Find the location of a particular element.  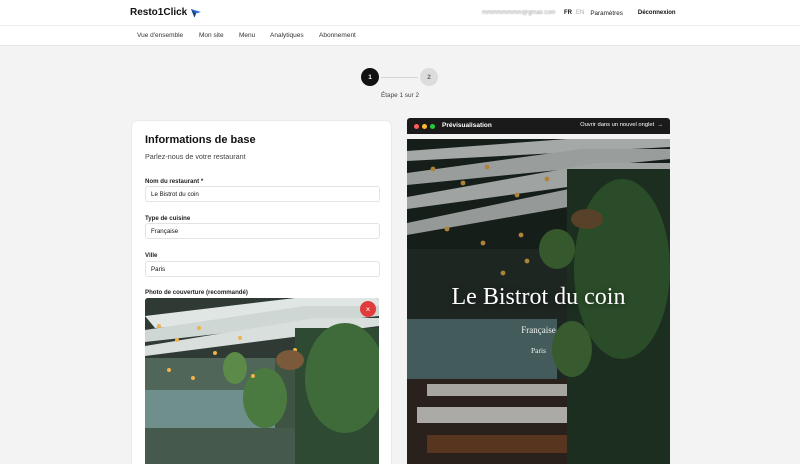

nav-subscription: Abonnement is located at coordinates (337, 35).